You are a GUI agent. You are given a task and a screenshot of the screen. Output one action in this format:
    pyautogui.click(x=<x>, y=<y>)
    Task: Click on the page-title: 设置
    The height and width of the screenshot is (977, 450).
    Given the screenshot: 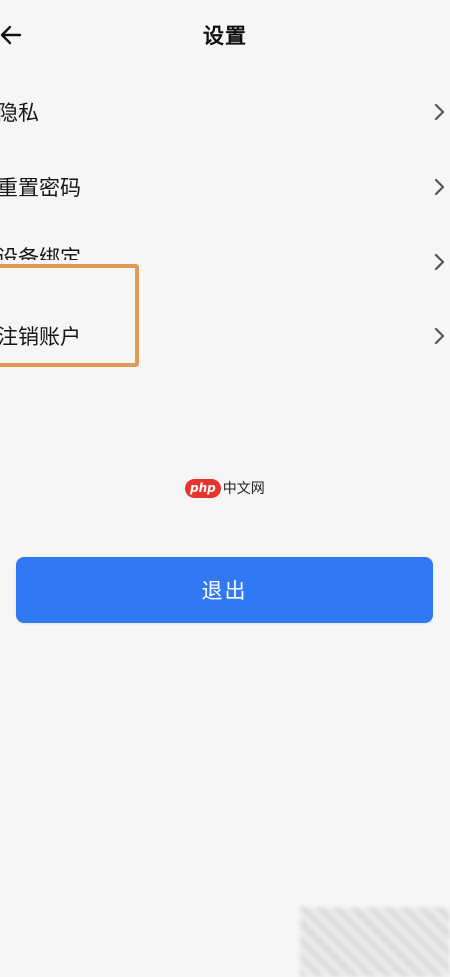 What is the action you would take?
    pyautogui.click(x=225, y=36)
    